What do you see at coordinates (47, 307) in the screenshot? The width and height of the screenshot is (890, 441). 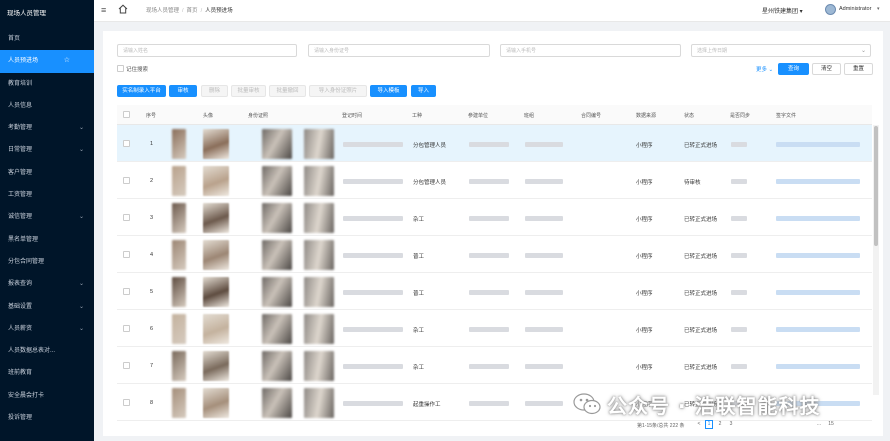 I see `sidebar-item: 基础设置 ⌄` at bounding box center [47, 307].